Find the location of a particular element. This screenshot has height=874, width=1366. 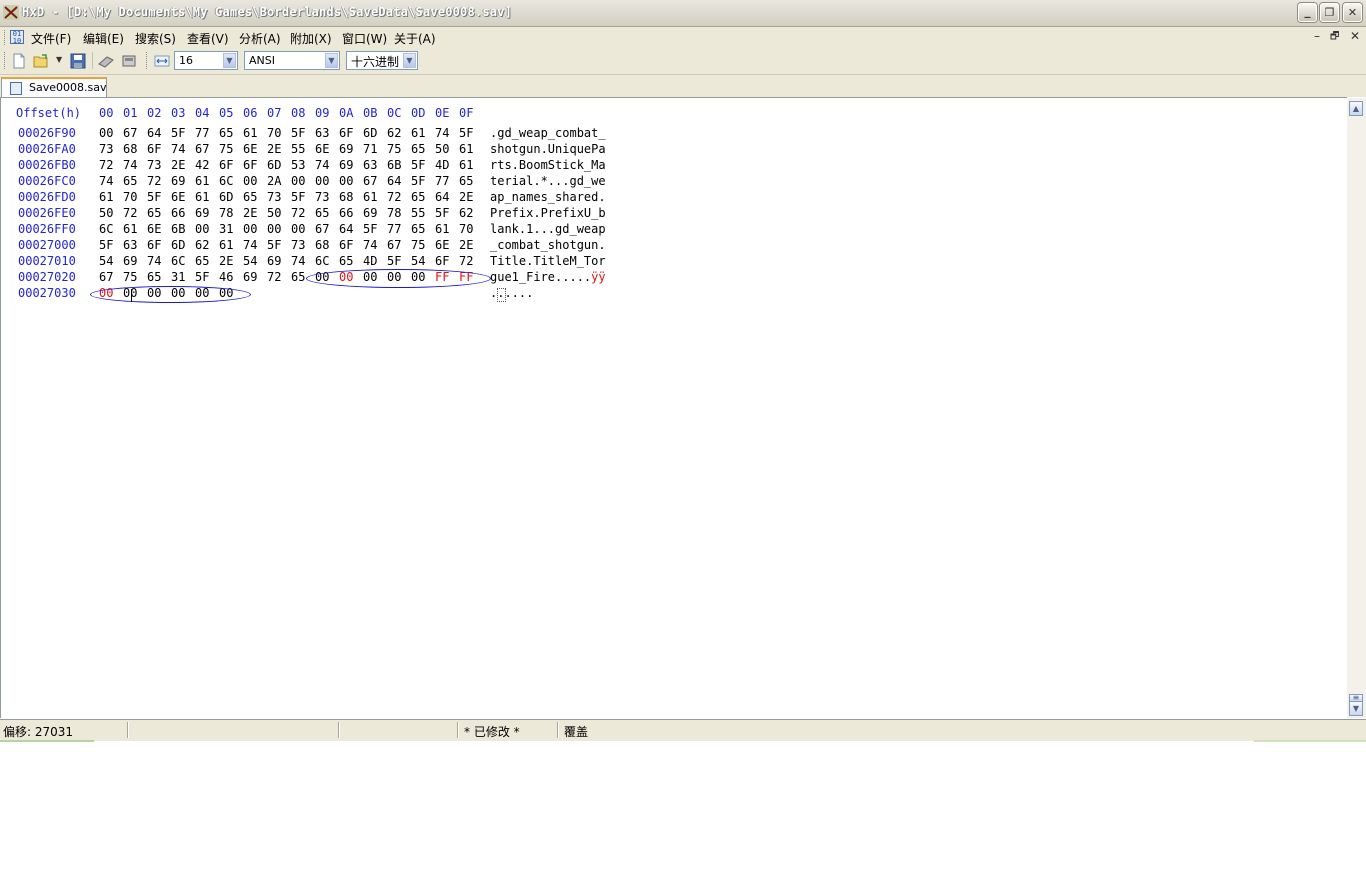

open-disk-icon is located at coordinates (106, 61).